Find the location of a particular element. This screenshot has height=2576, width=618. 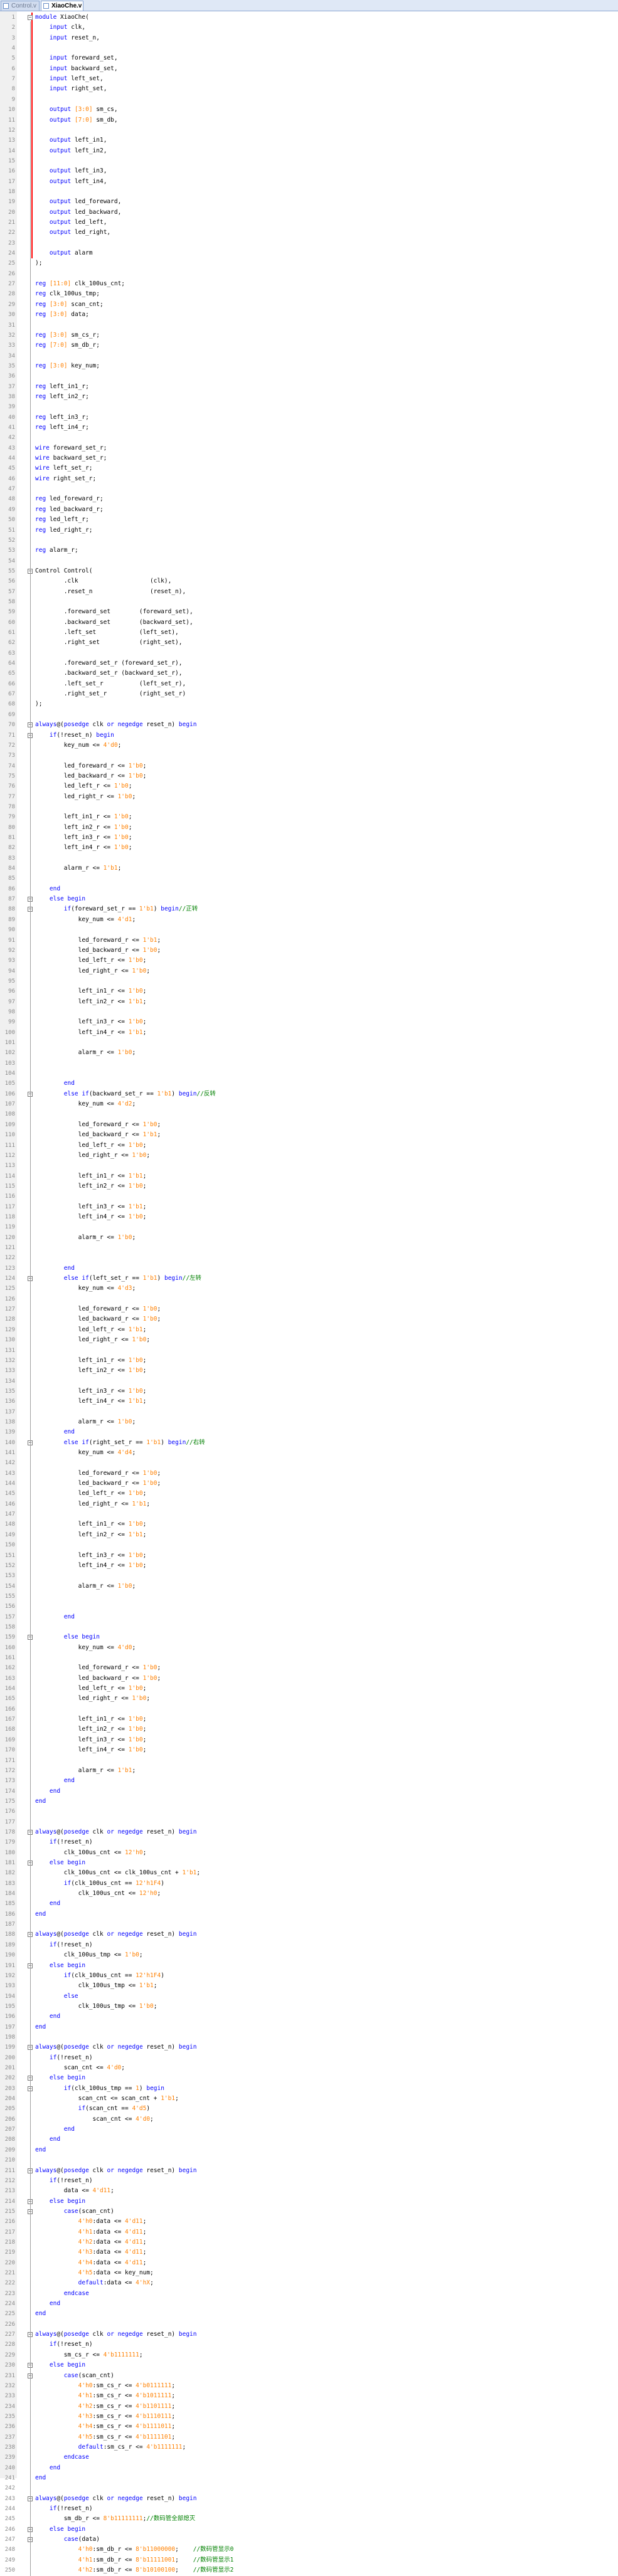

code-line: .backward_set_r (backward_set_r), is located at coordinates (109, 673).